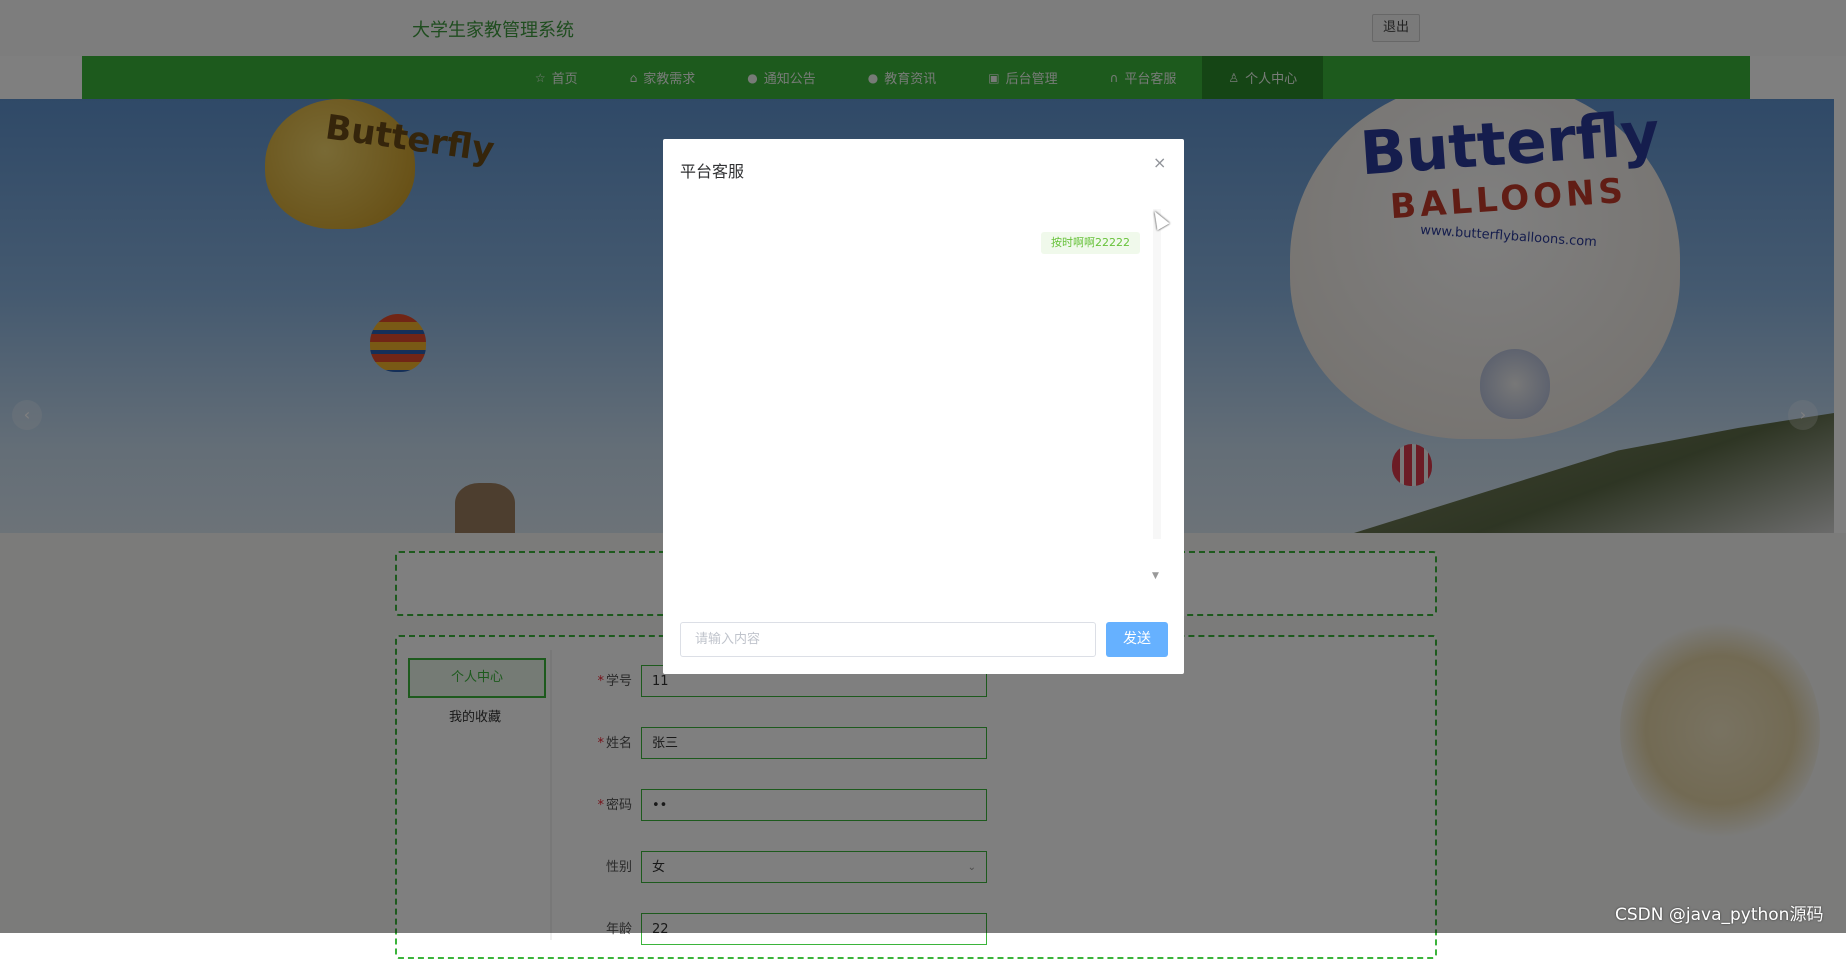 This screenshot has width=1846, height=959. What do you see at coordinates (888, 639) in the screenshot?
I see `chat-input: 请输入内容` at bounding box center [888, 639].